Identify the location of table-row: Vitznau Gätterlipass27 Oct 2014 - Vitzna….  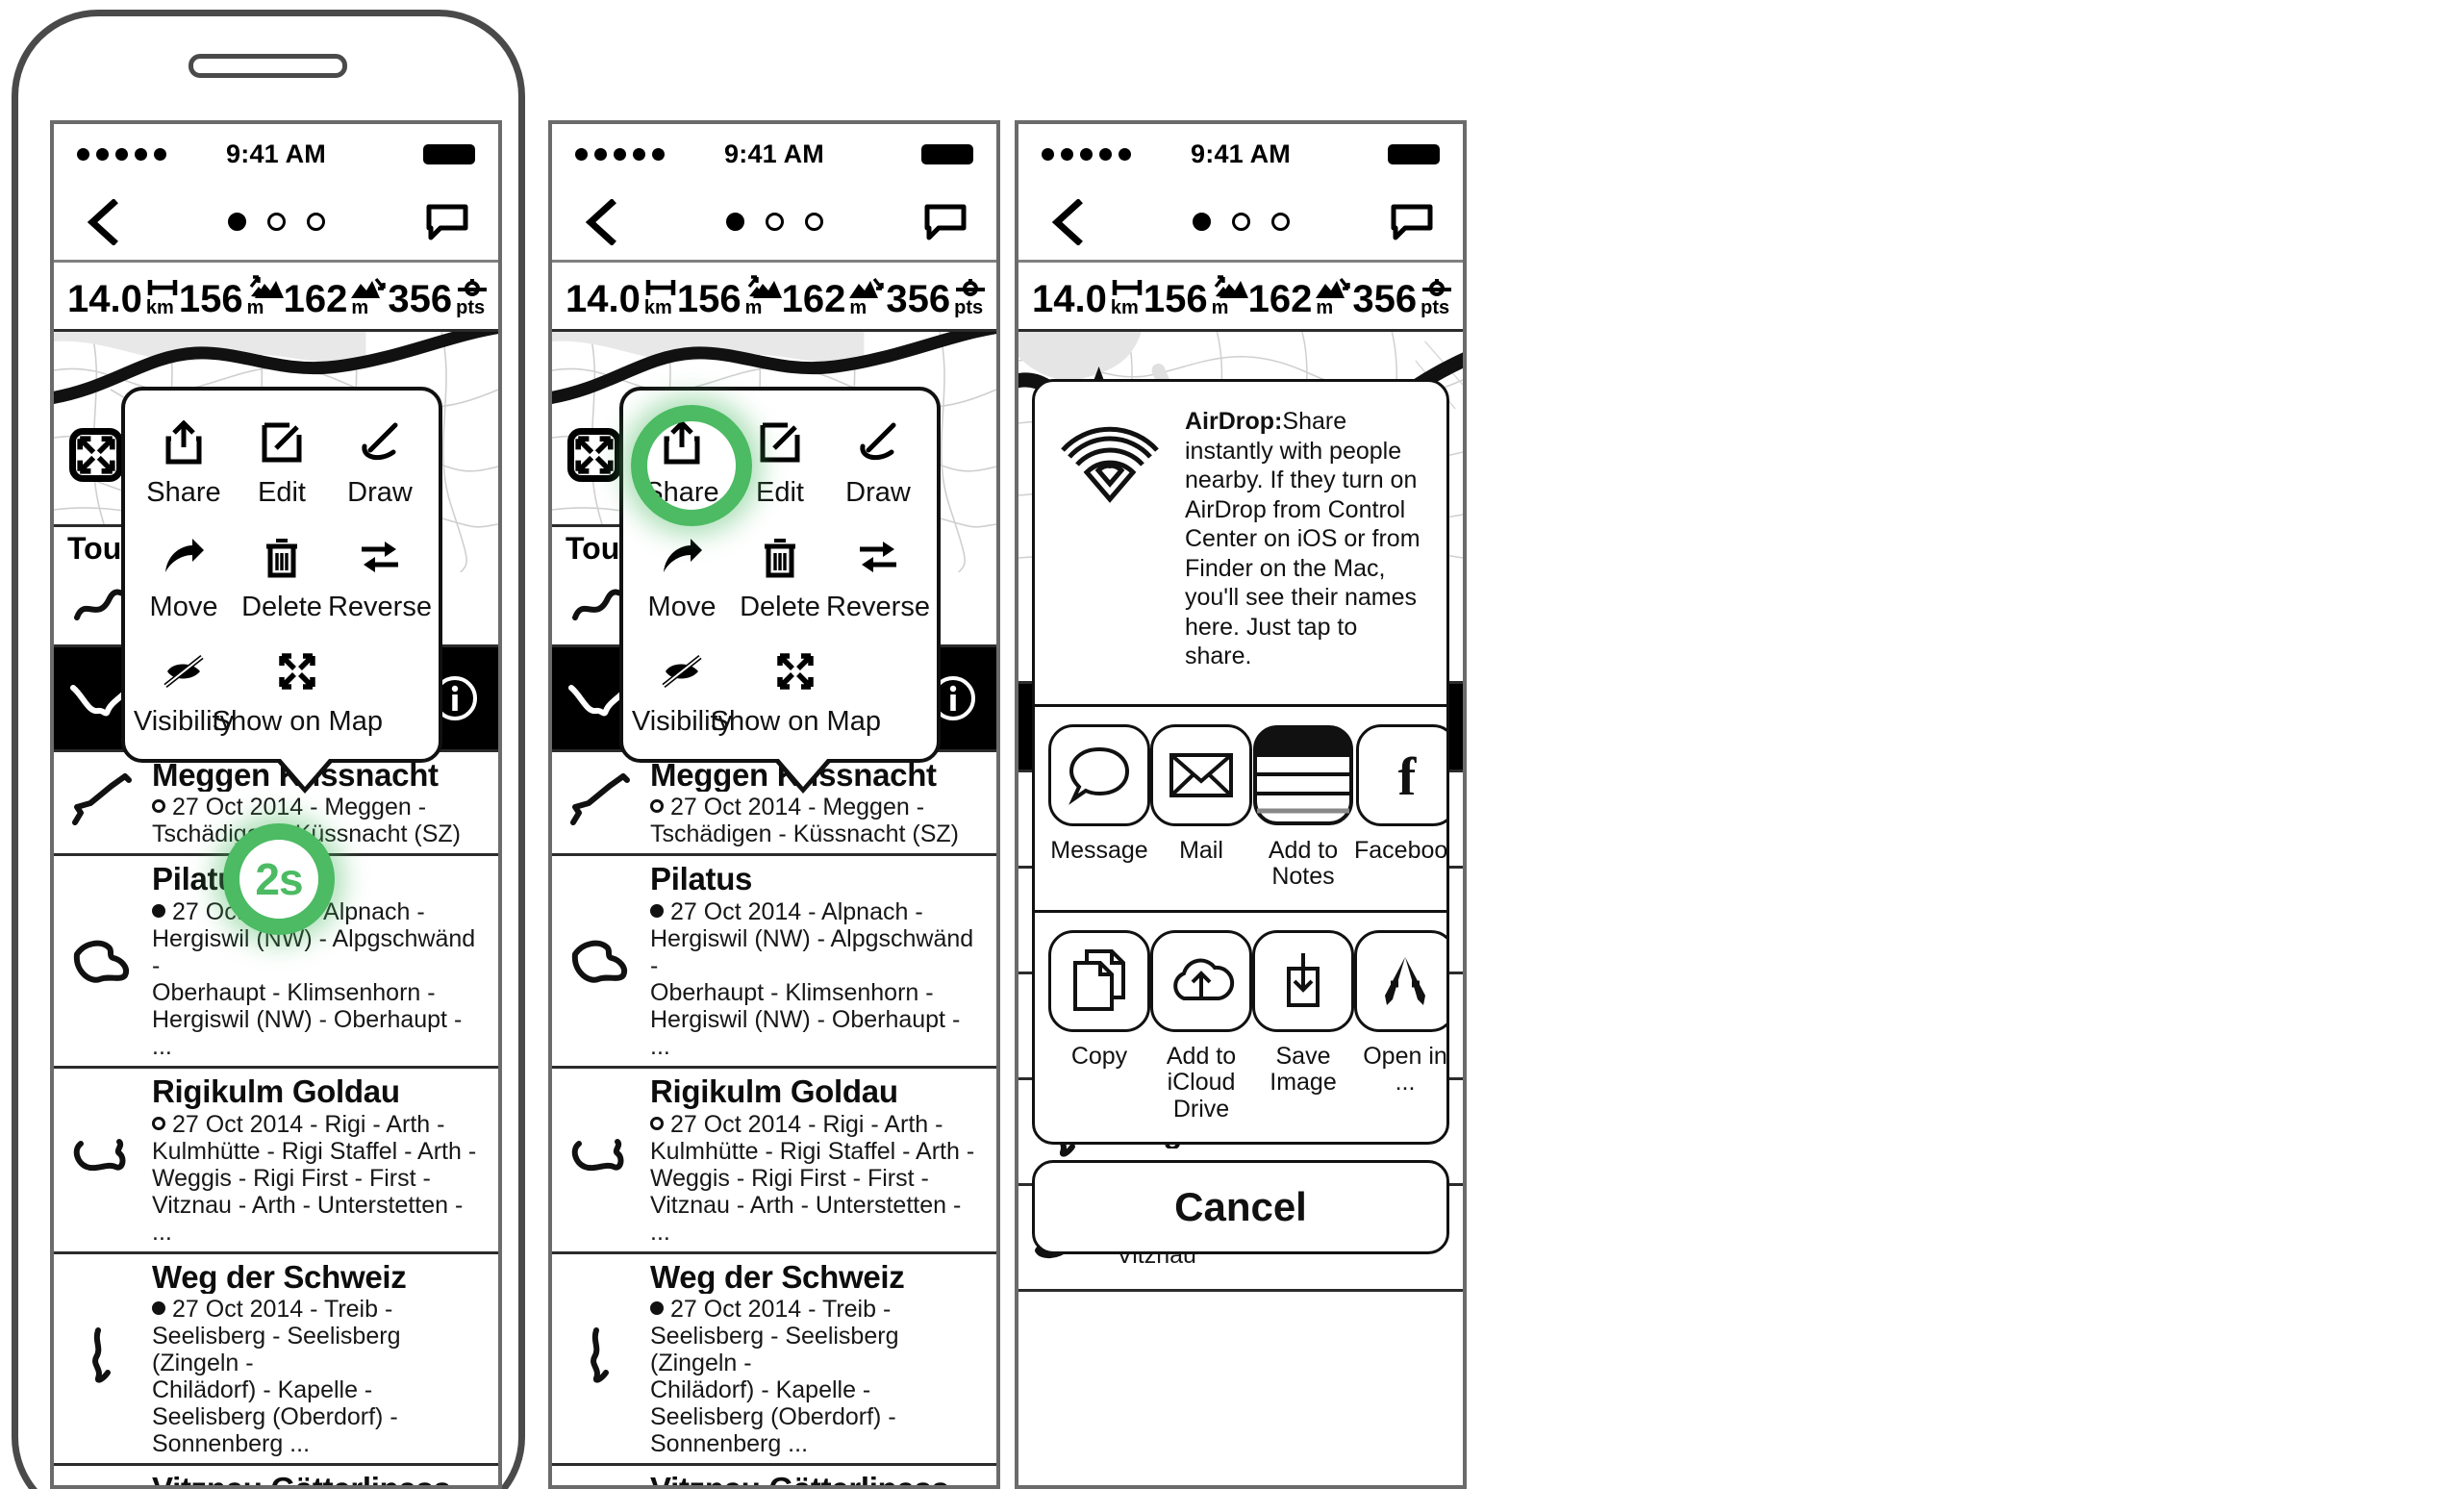
(774, 1475).